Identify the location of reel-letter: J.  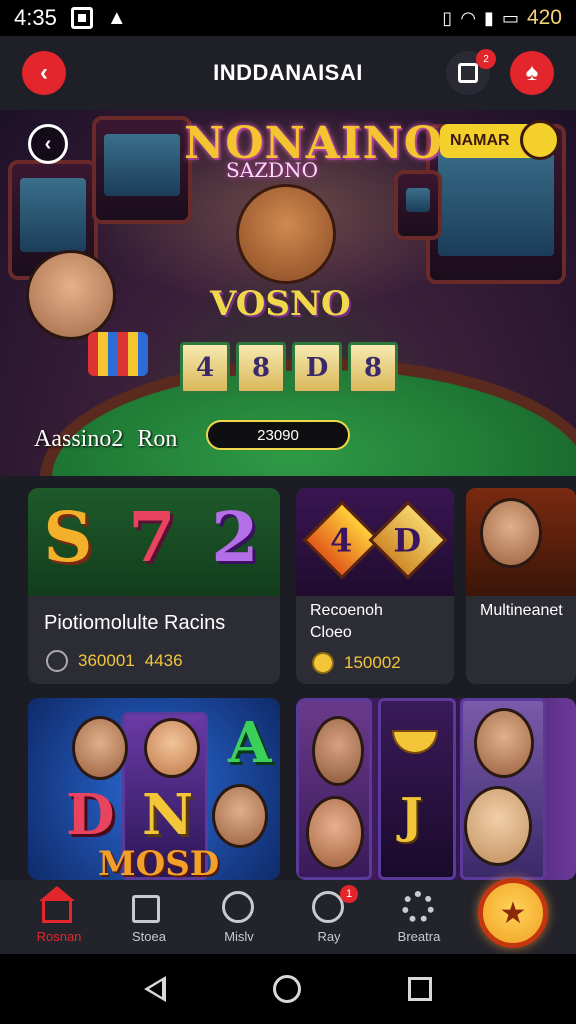
(411, 816).